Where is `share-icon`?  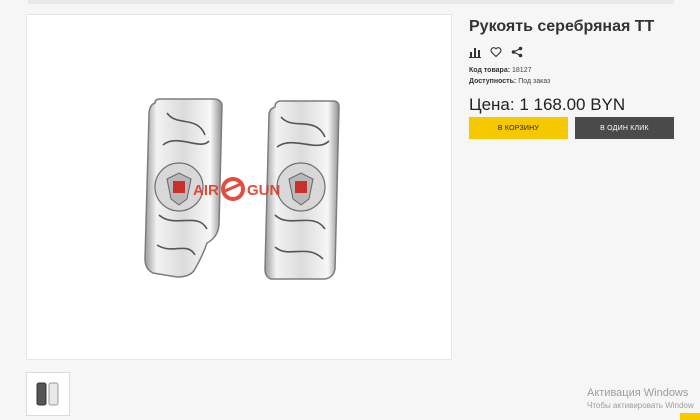 share-icon is located at coordinates (517, 52).